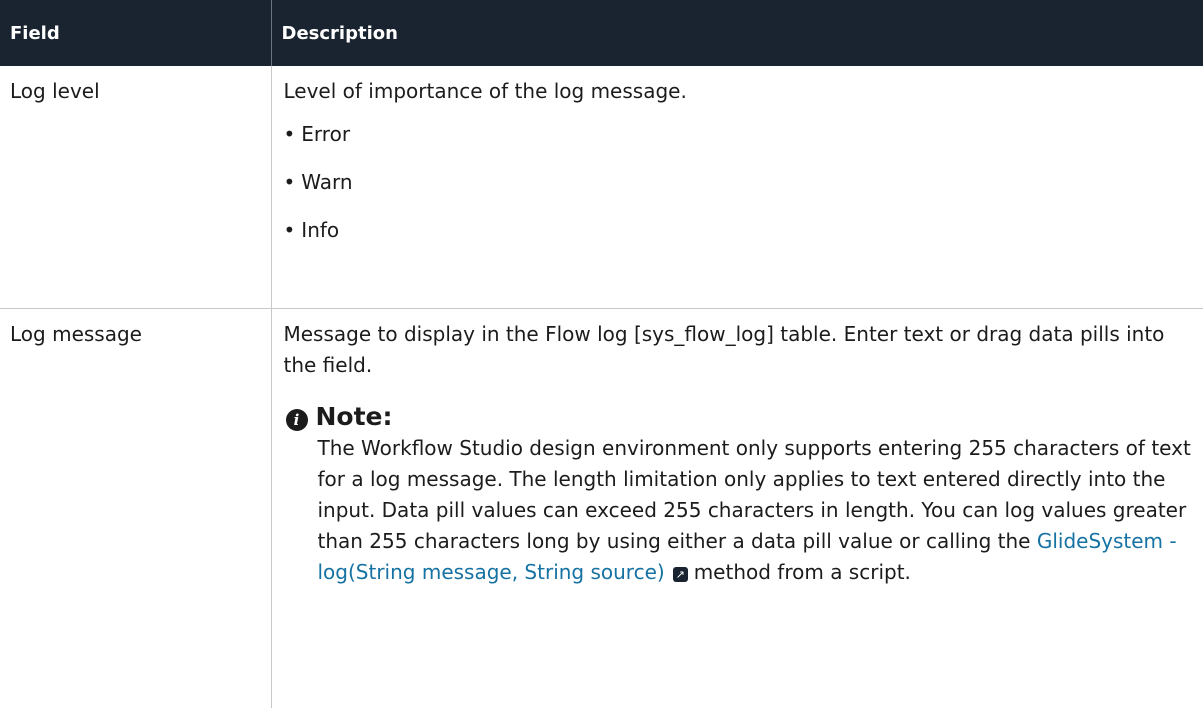  I want to click on field-name: Log message, so click(76, 334).